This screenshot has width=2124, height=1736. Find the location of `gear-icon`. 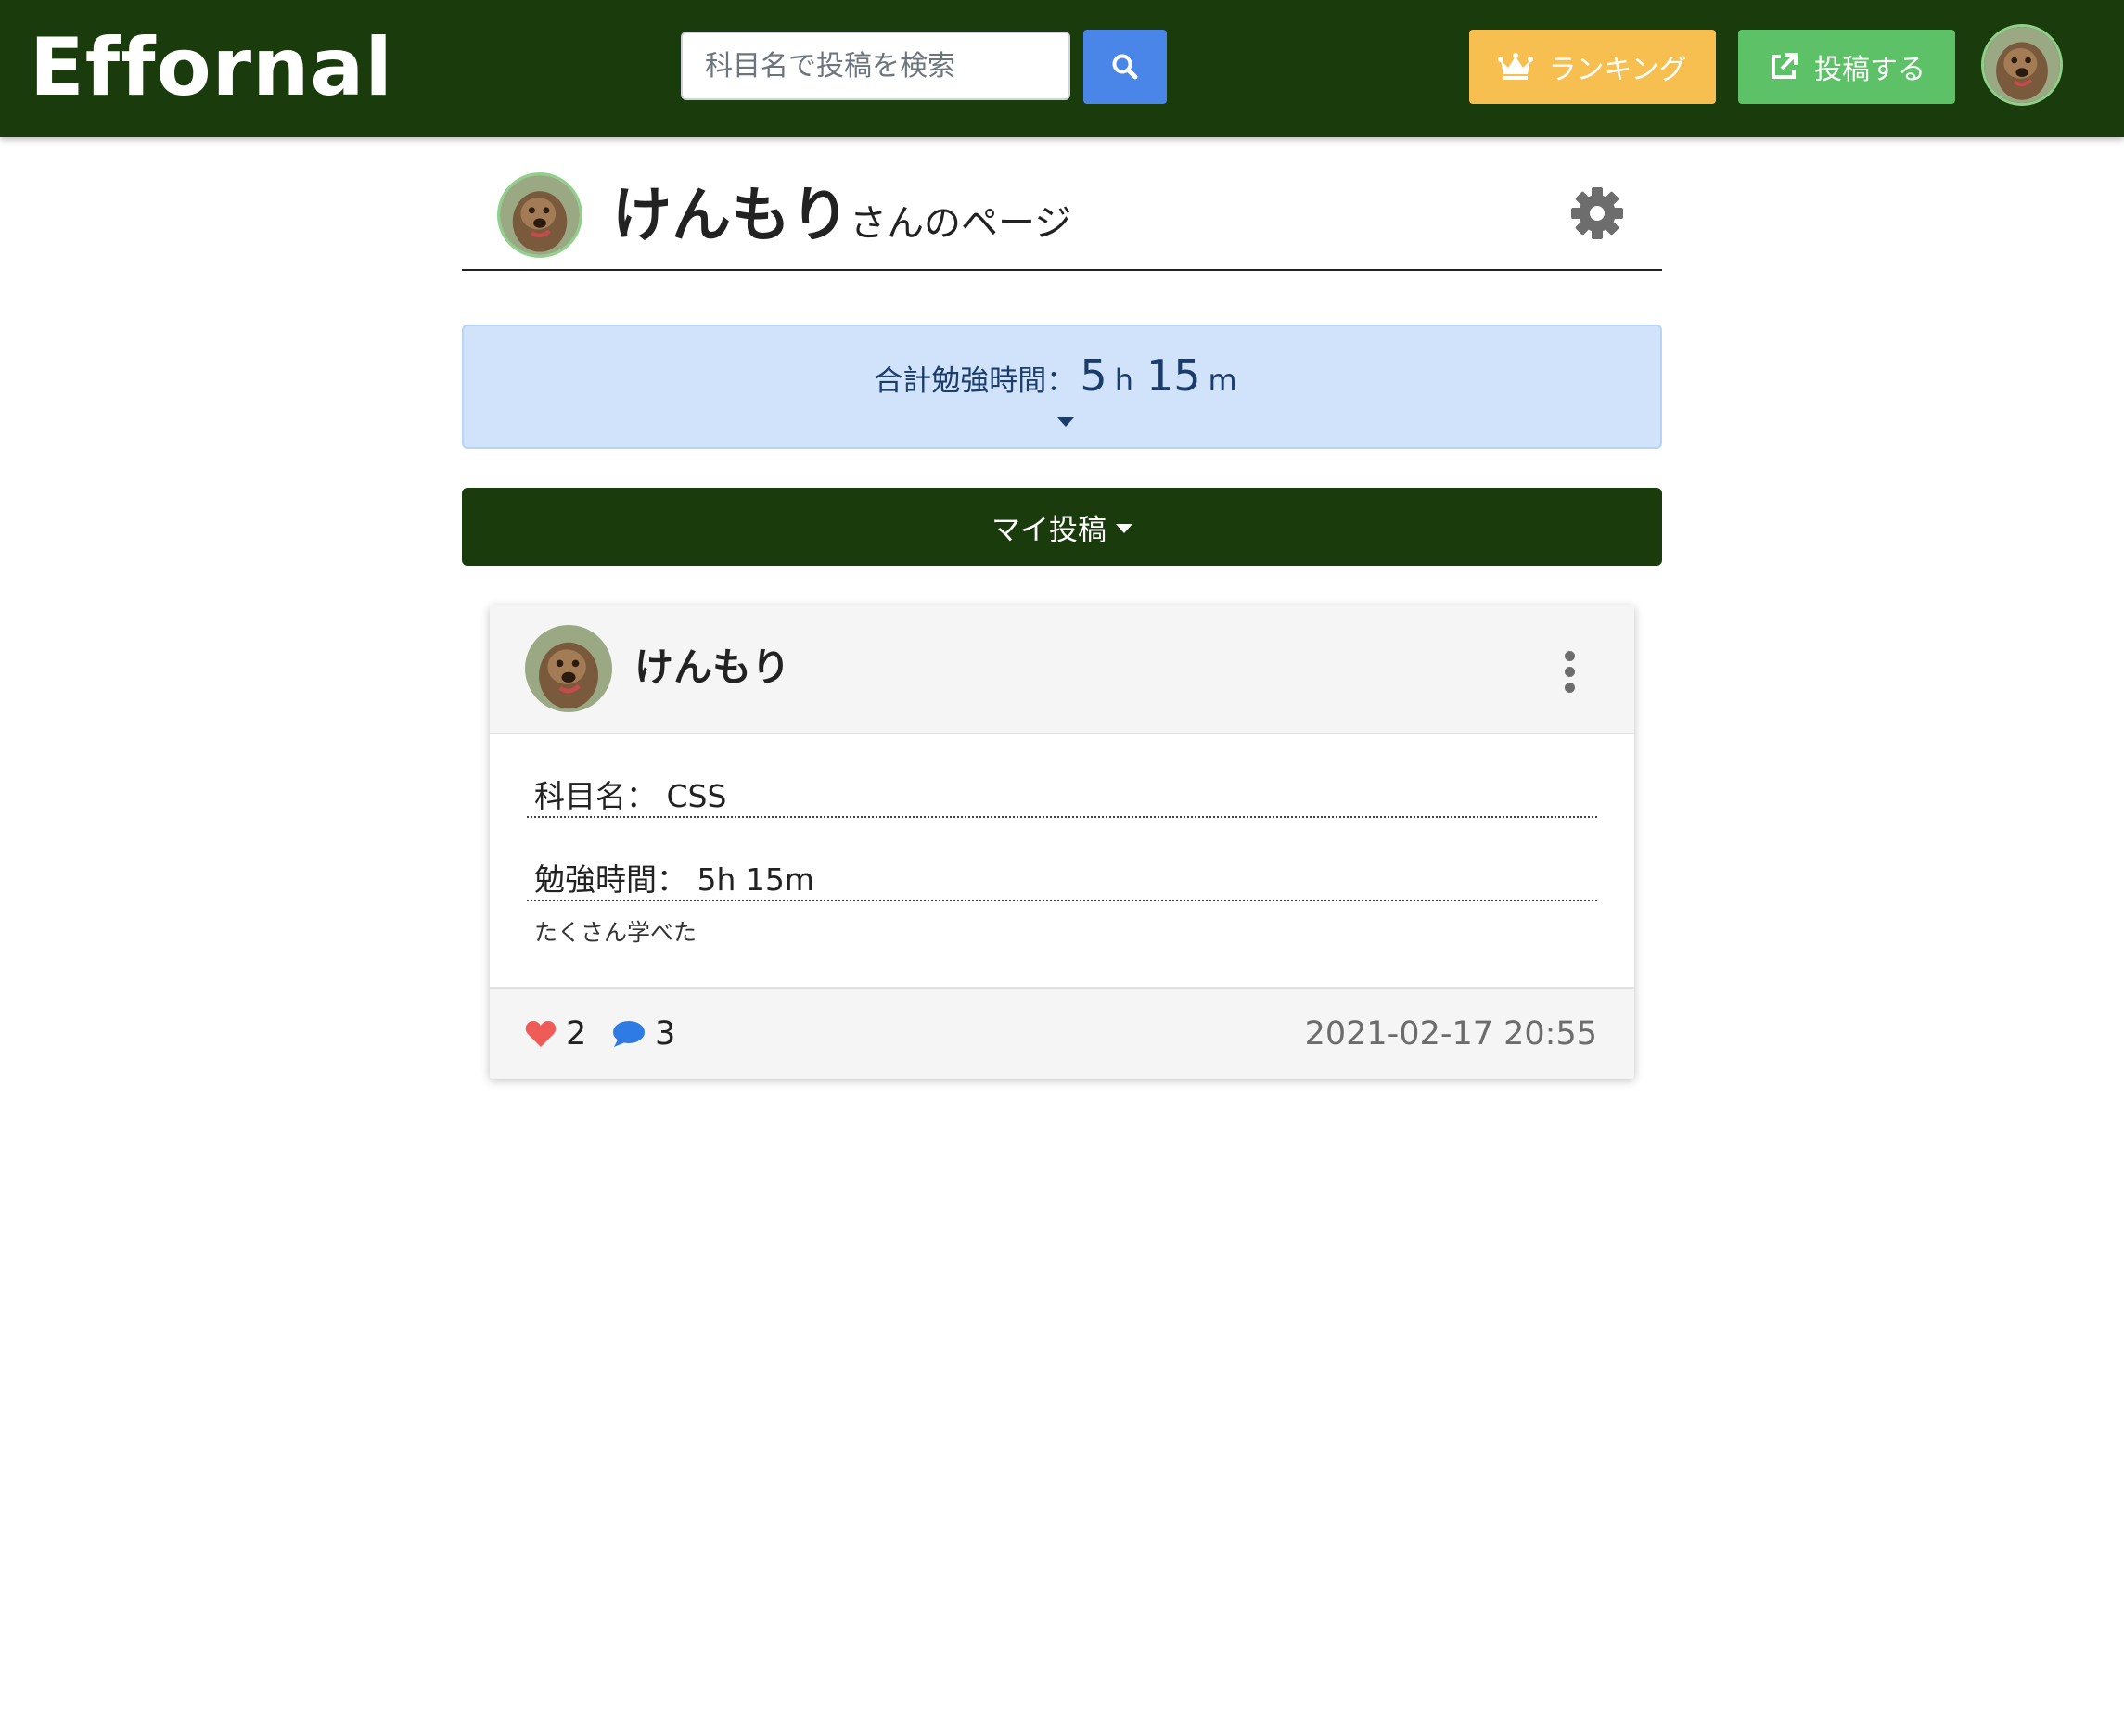

gear-icon is located at coordinates (1597, 213).